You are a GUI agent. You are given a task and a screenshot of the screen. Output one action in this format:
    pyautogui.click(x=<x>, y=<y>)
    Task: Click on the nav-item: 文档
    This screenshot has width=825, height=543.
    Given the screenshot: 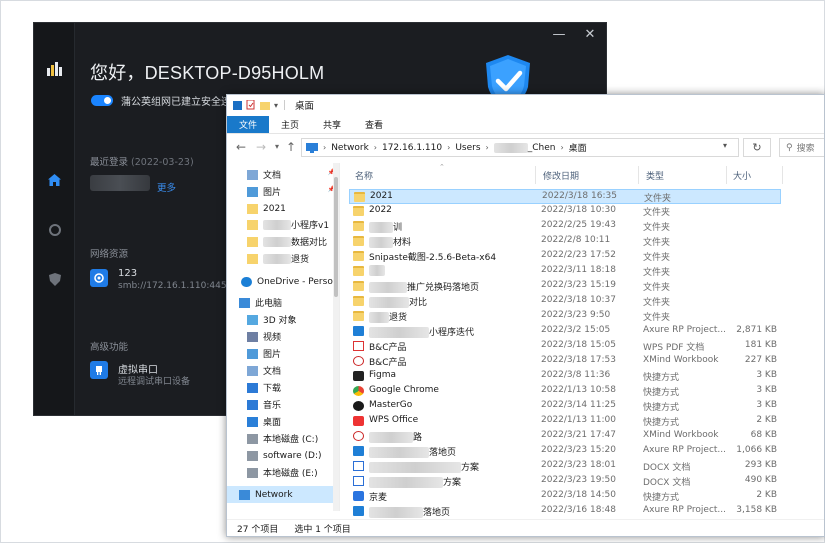 What is the action you would take?
    pyautogui.click(x=283, y=370)
    